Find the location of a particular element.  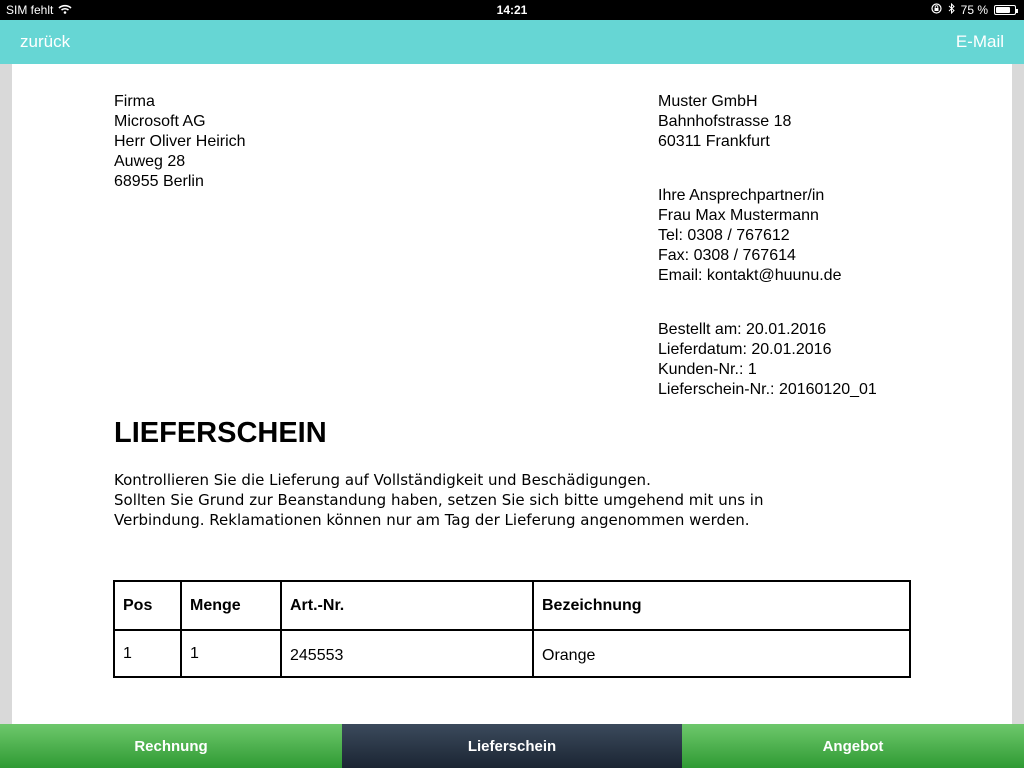

header-menge: Menge is located at coordinates (231, 605).